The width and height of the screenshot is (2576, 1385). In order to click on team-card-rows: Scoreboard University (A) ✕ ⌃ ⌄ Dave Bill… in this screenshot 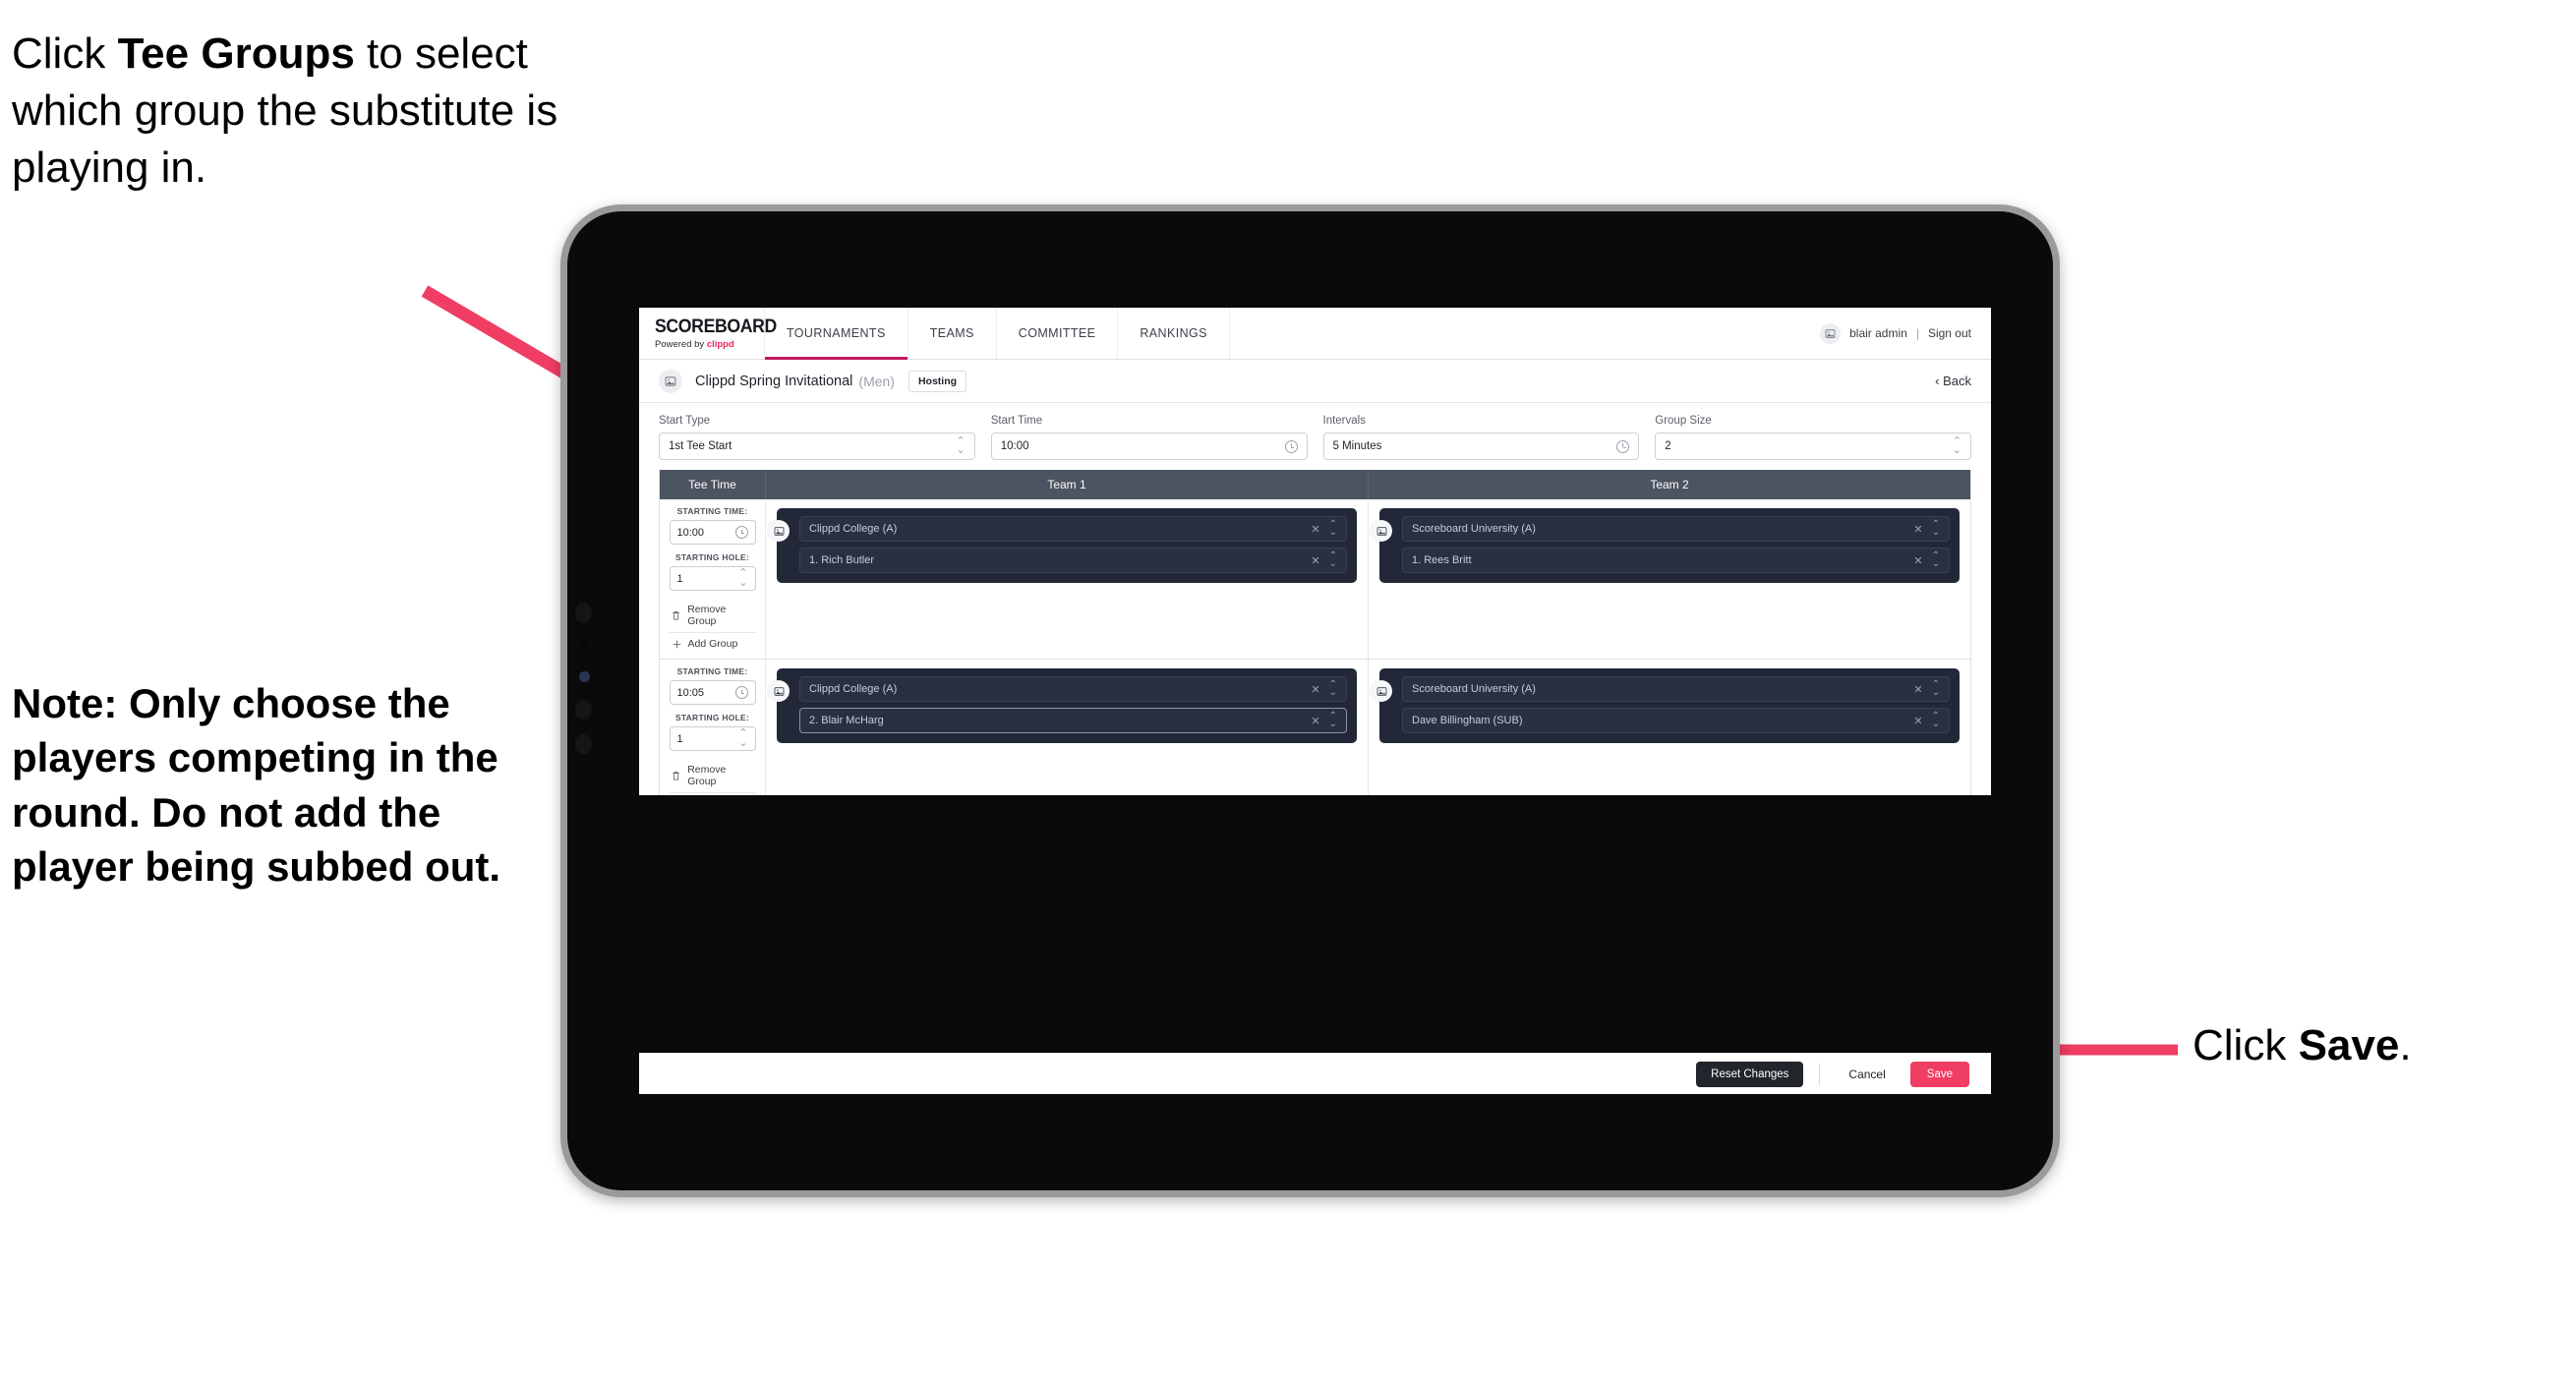, I will do `click(1676, 704)`.